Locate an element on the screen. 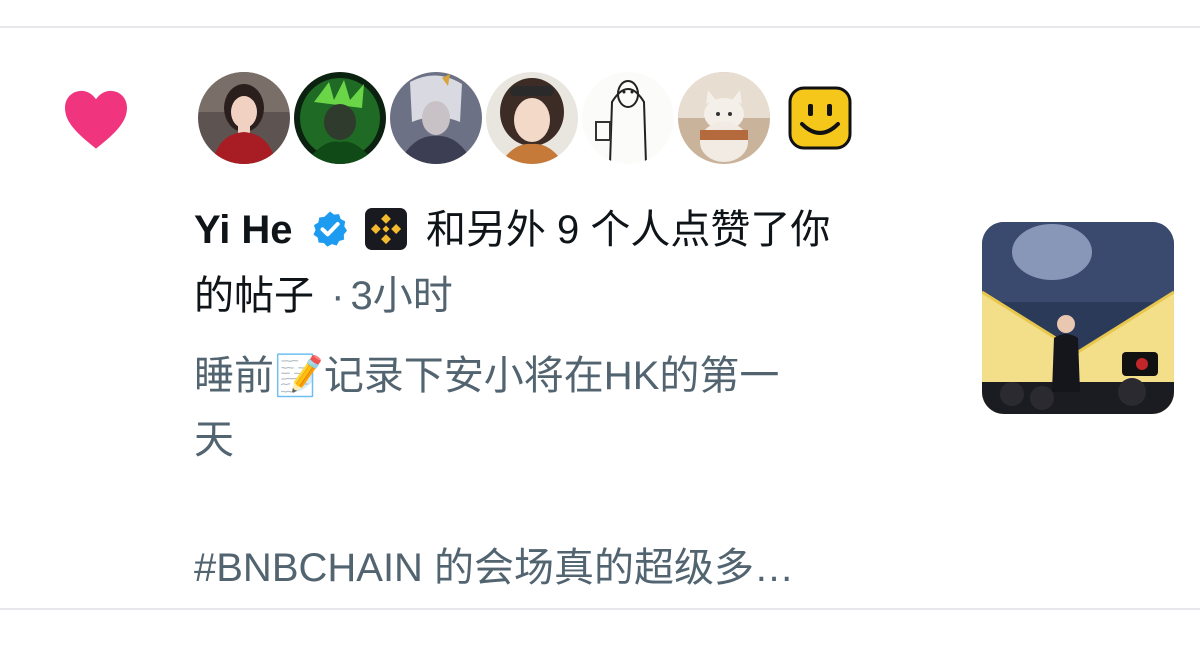 This screenshot has width=1200, height=649. post-preview-line2: 天 is located at coordinates (214, 440).